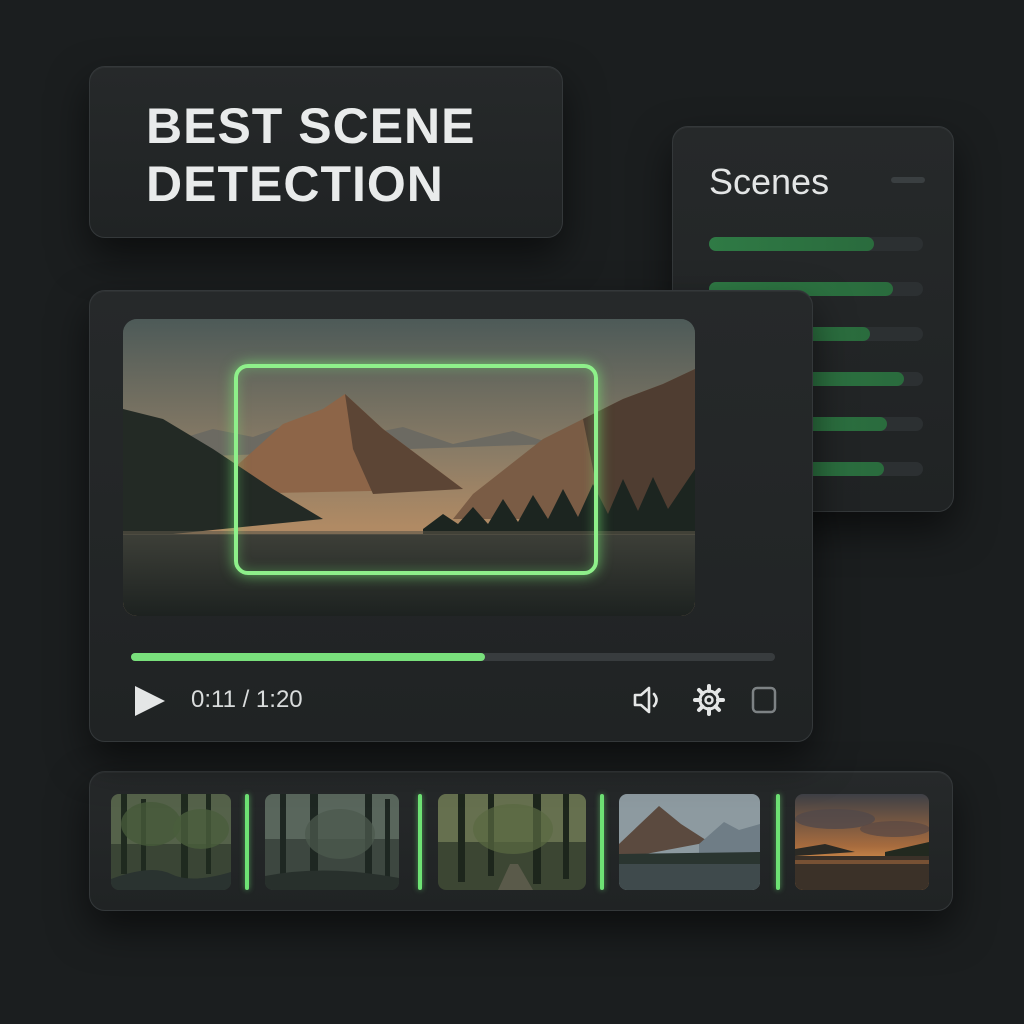 This screenshot has height=1024, width=1024. I want to click on title-card: BEST SCENE DETECTION, so click(326, 152).